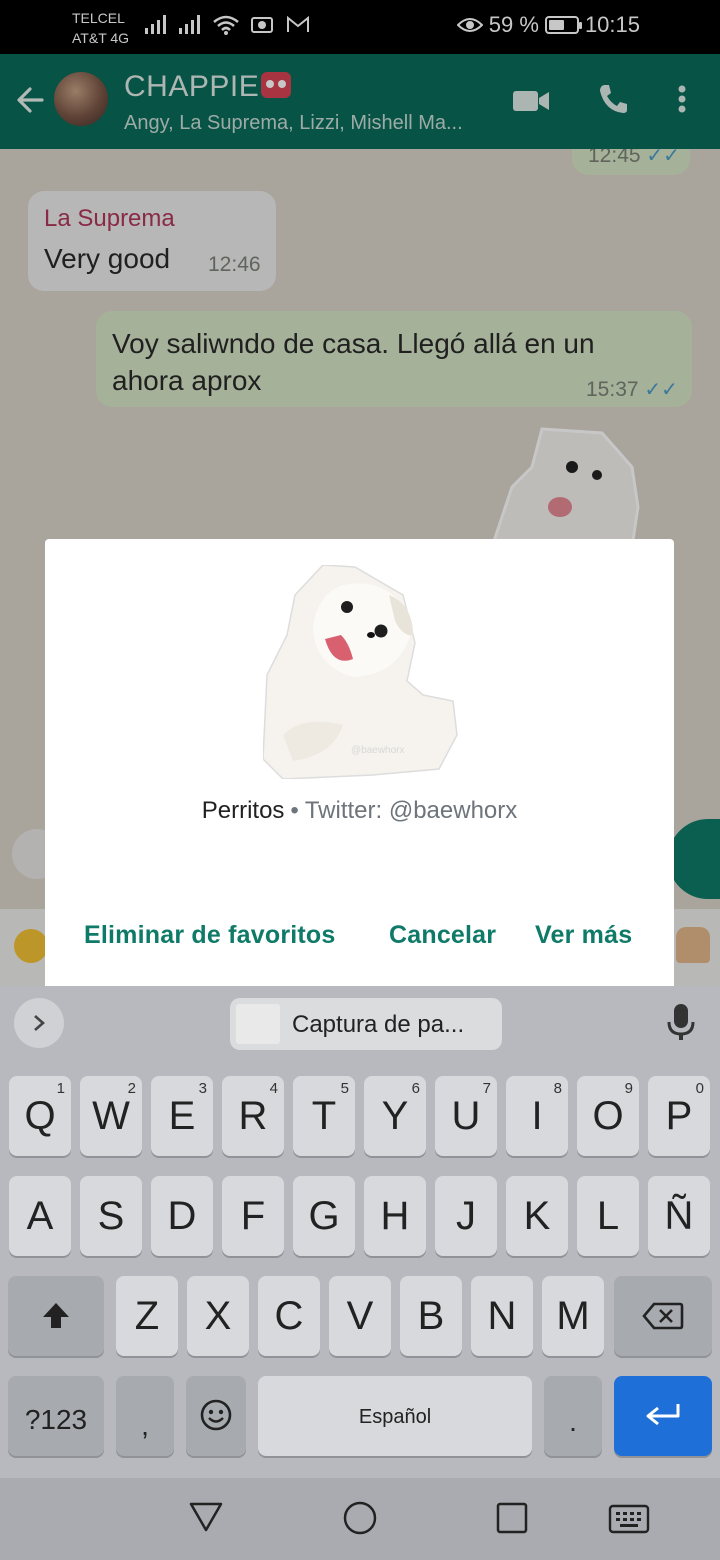 The width and height of the screenshot is (720, 1560). I want to click on key-w: W2, so click(111, 1116).